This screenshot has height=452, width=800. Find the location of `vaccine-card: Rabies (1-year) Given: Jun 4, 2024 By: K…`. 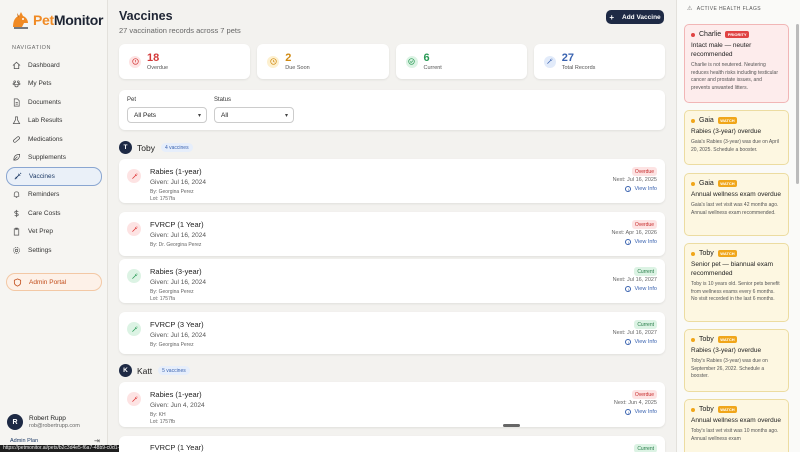

vaccine-card: Rabies (1-year) Given: Jun 4, 2024 By: K… is located at coordinates (392, 404).